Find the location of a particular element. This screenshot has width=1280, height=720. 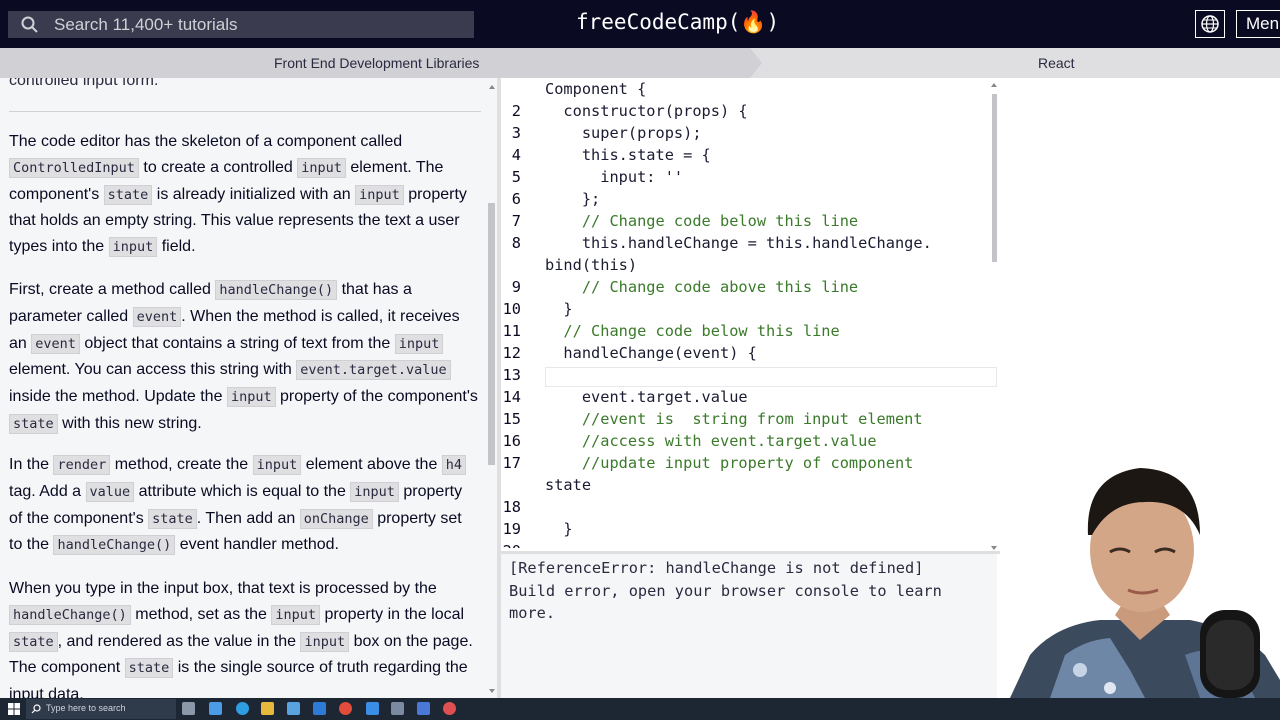

file-explorer-icon is located at coordinates (267, 708).